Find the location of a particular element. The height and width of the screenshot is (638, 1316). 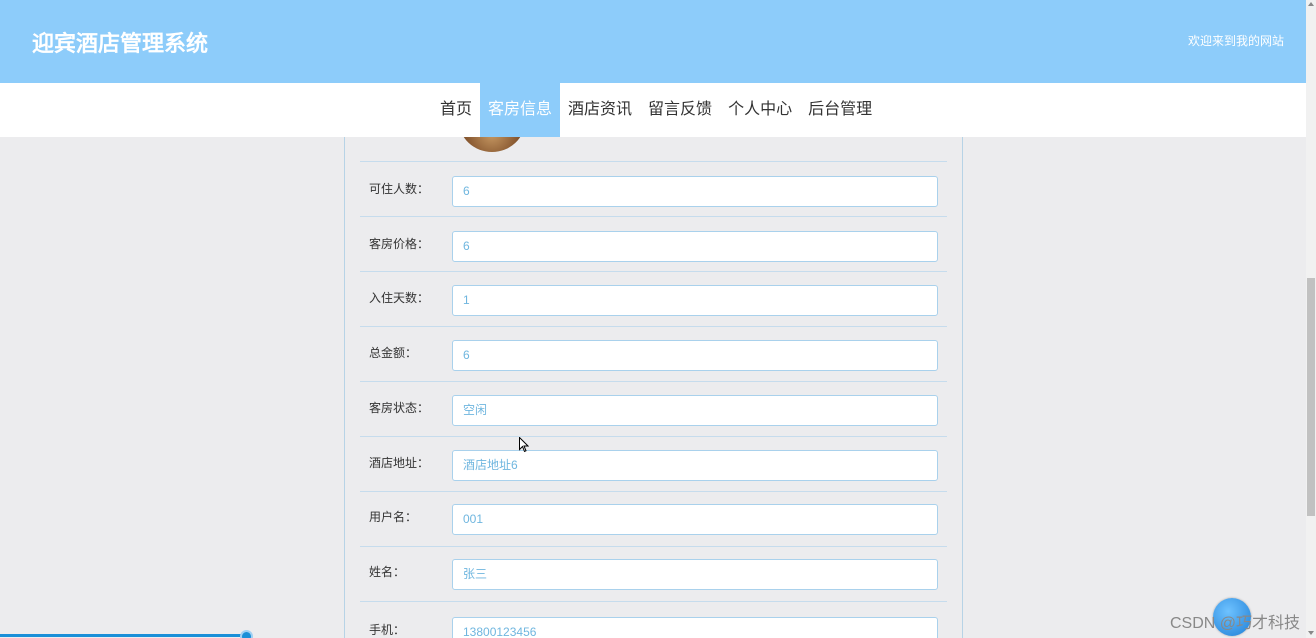

nav-item-feedback: 留言反馈 is located at coordinates (680, 110).